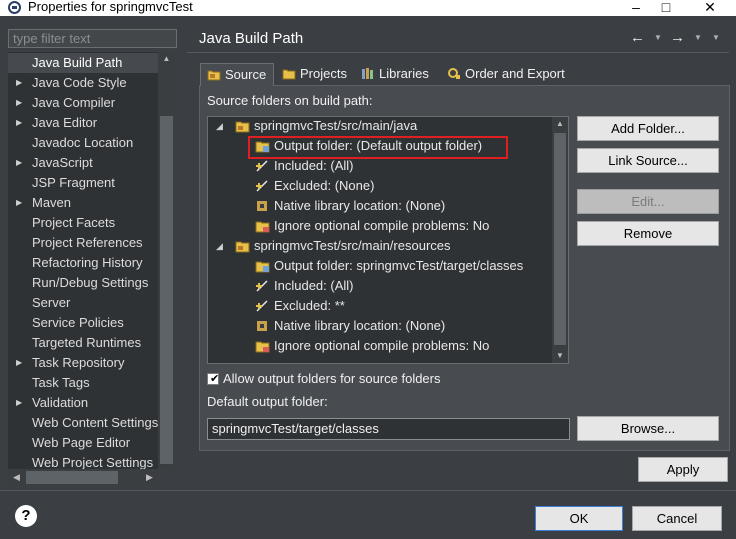 The height and width of the screenshot is (539, 736). I want to click on page-title: Java Build Path, so click(251, 38).